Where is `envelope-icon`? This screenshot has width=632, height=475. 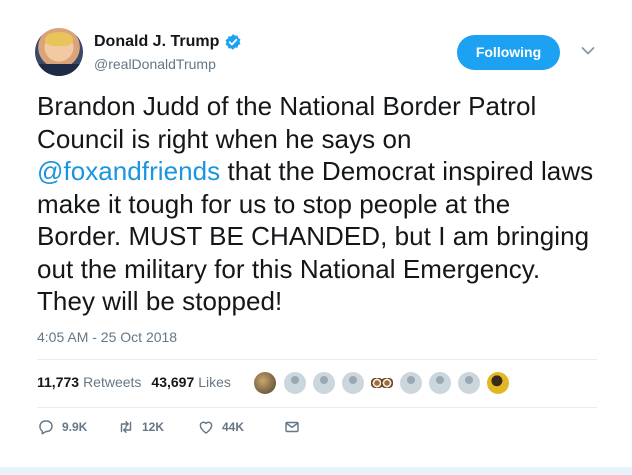
envelope-icon is located at coordinates (292, 427).